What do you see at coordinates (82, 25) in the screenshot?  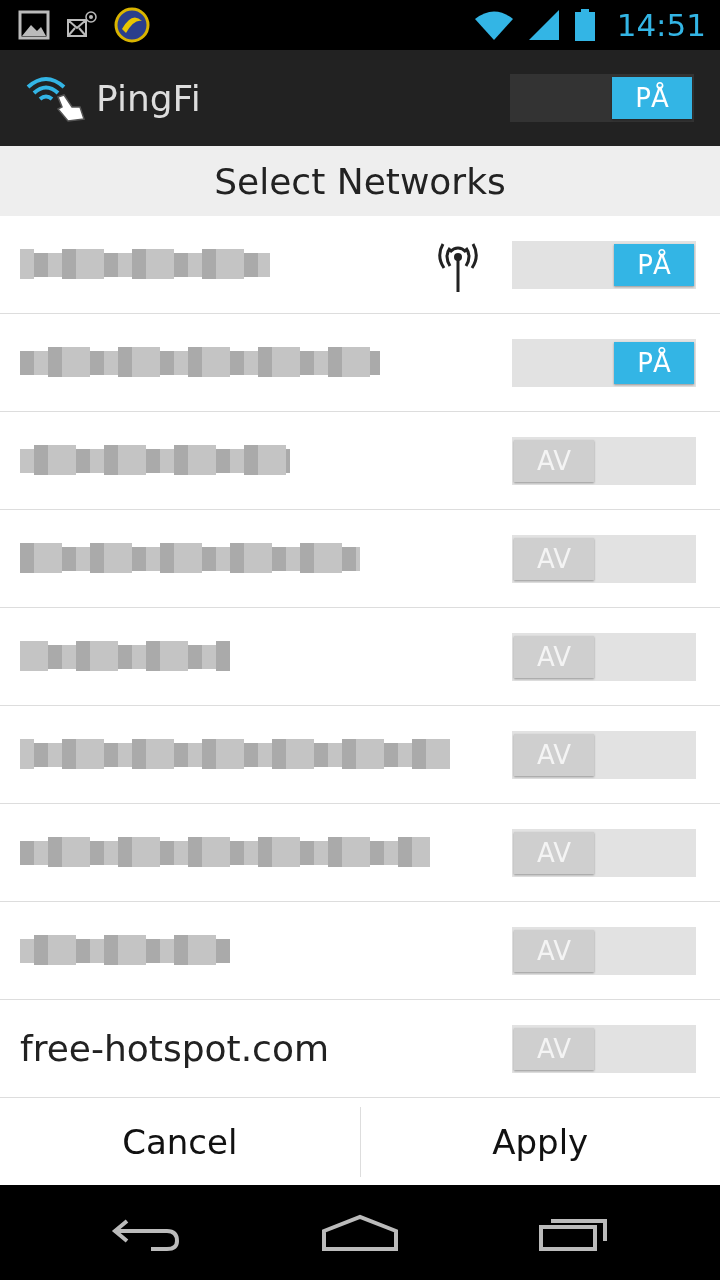 I see `mail-icon` at bounding box center [82, 25].